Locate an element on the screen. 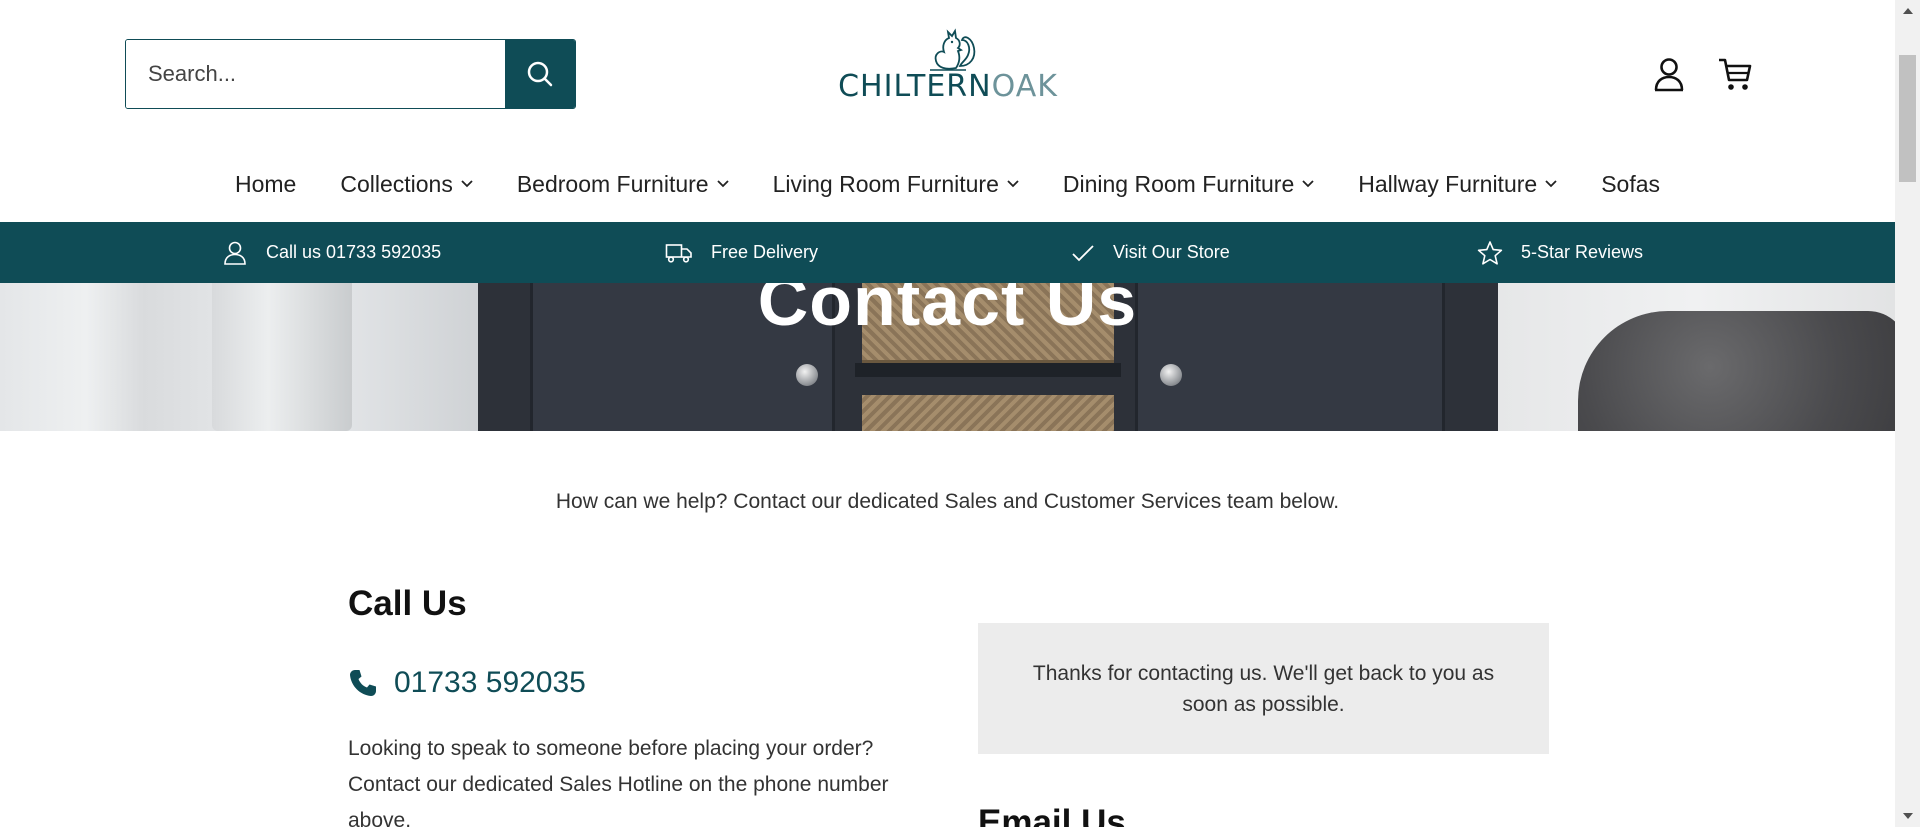 The height and width of the screenshot is (827, 1920). star-icon is located at coordinates (1490, 252).